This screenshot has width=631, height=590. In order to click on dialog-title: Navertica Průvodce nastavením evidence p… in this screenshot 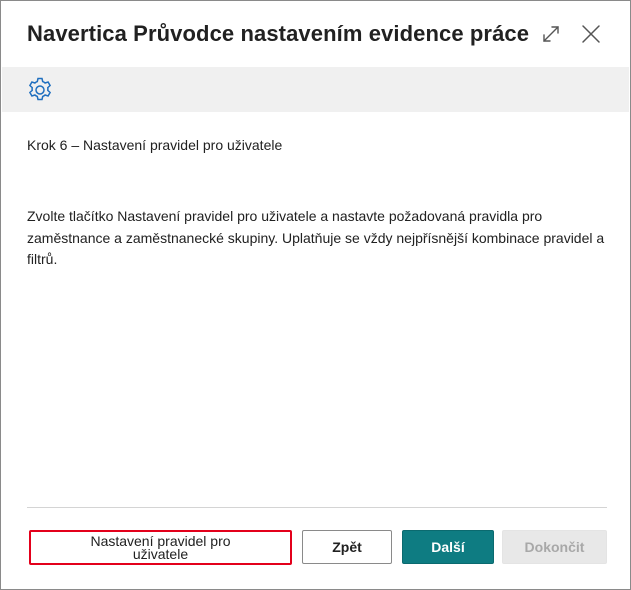, I will do `click(279, 33)`.